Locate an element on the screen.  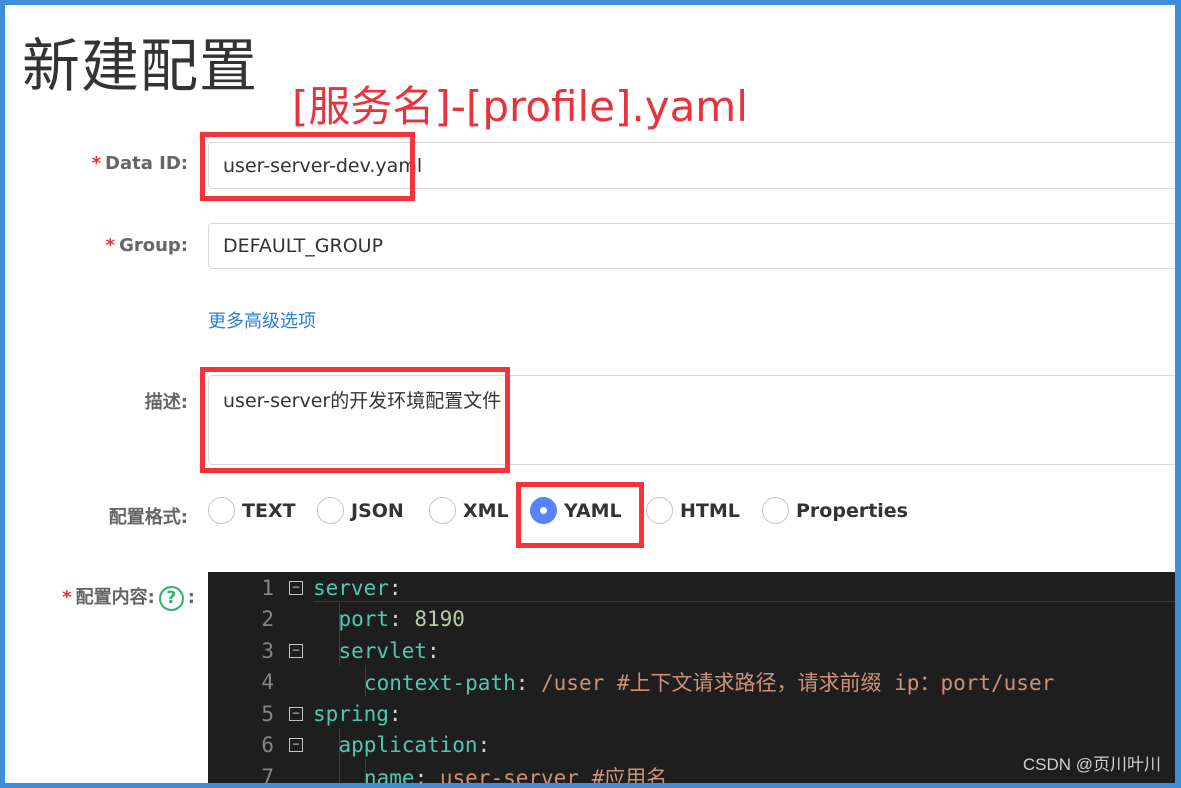
line-number: 2 is located at coordinates (267, 619).